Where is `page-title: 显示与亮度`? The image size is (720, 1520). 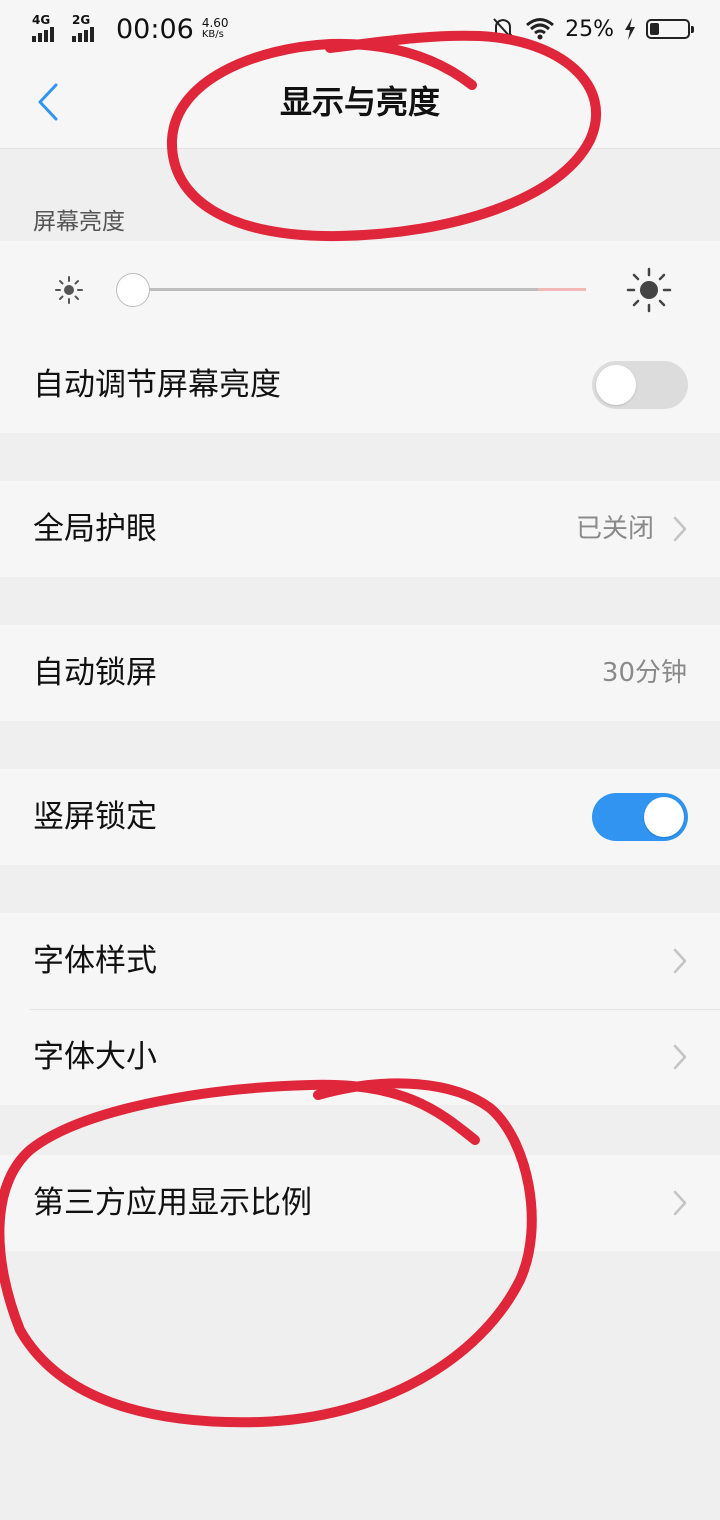
page-title: 显示与亮度 is located at coordinates (359, 102).